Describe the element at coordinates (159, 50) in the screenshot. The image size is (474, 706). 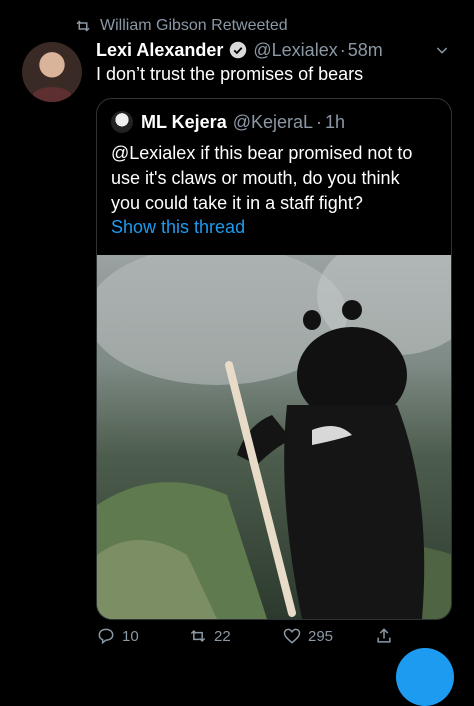
I see `author-name: Lexi Alexander` at that location.